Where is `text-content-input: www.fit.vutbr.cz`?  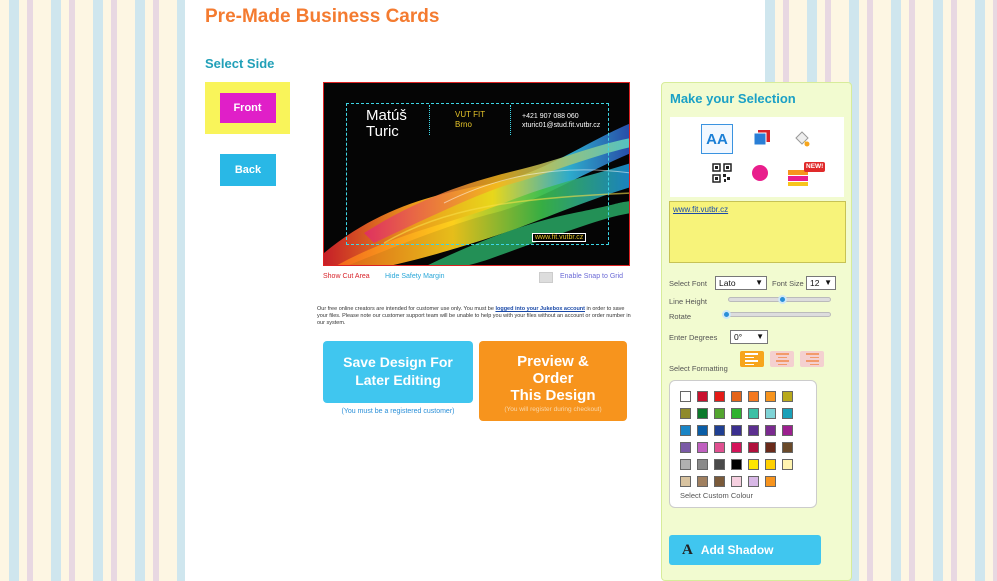 text-content-input: www.fit.vutbr.cz is located at coordinates (757, 232).